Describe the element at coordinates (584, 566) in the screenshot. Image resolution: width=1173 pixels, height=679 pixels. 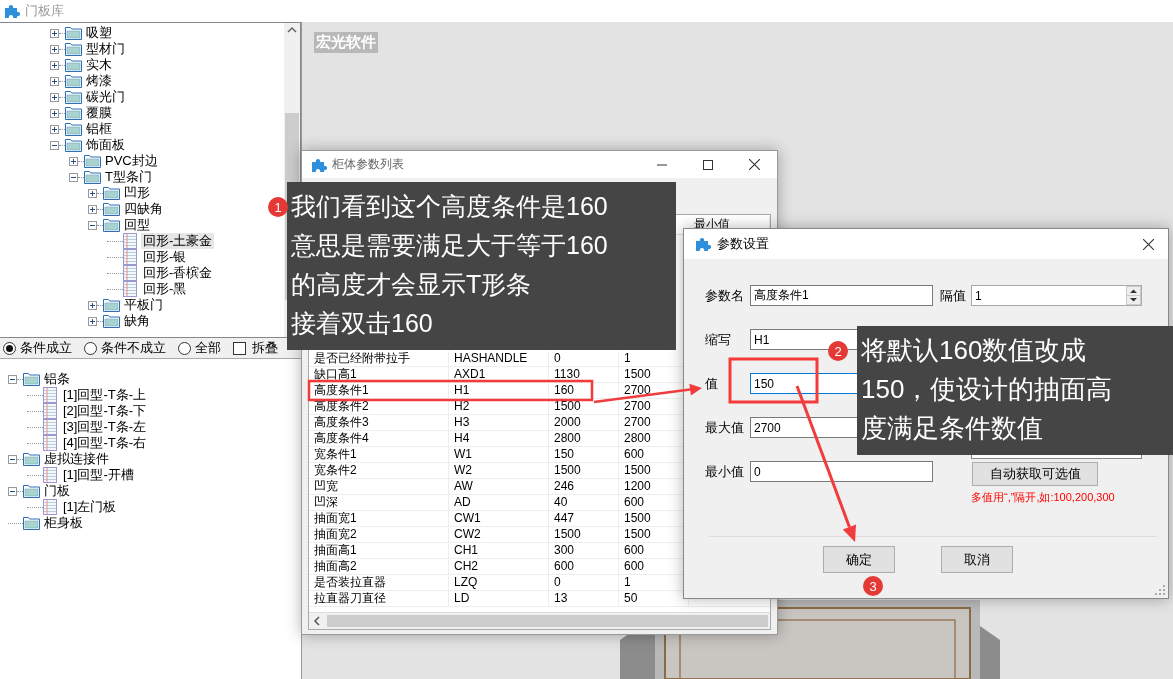
I see `table-cell: 600` at that location.